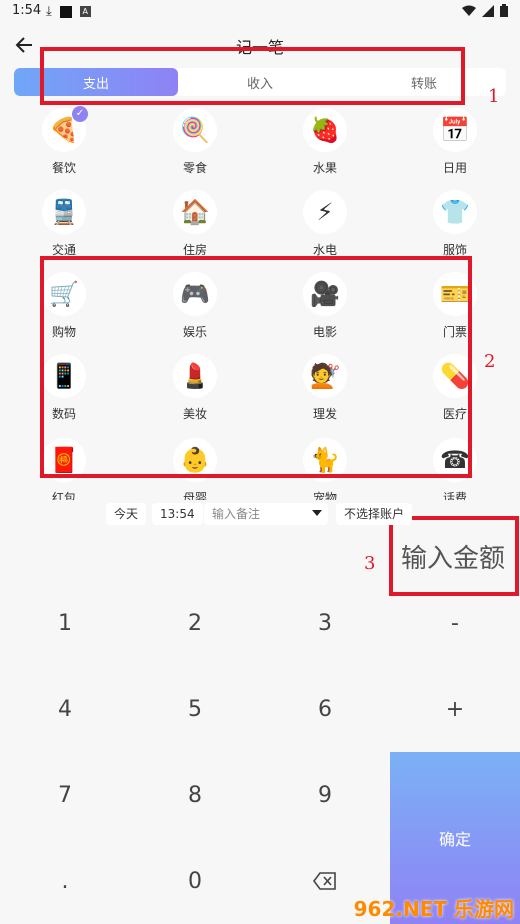 This screenshot has width=520, height=924. I want to click on key-9: 9, so click(325, 795).